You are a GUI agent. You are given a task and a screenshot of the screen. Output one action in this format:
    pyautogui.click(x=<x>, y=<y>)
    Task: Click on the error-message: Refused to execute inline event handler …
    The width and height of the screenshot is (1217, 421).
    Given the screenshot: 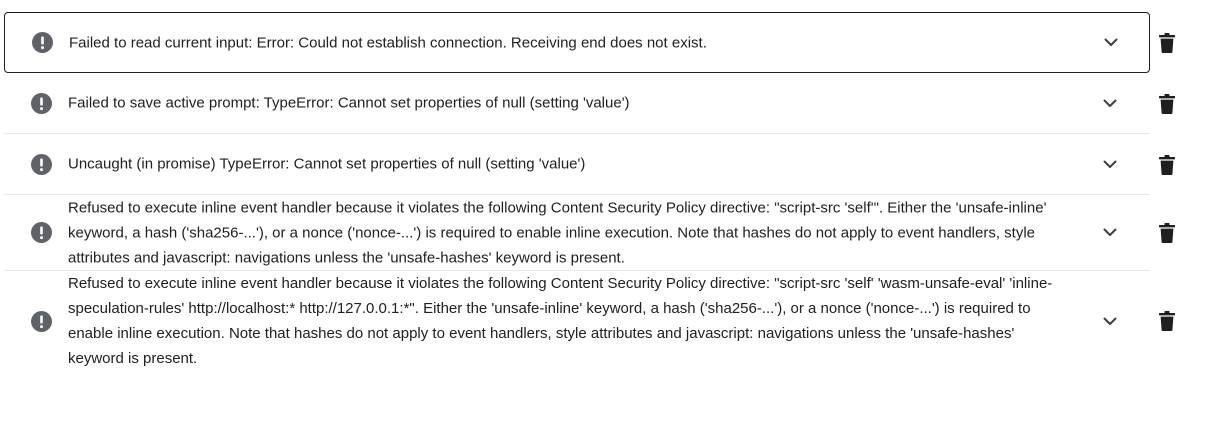 What is the action you would take?
    pyautogui.click(x=557, y=232)
    